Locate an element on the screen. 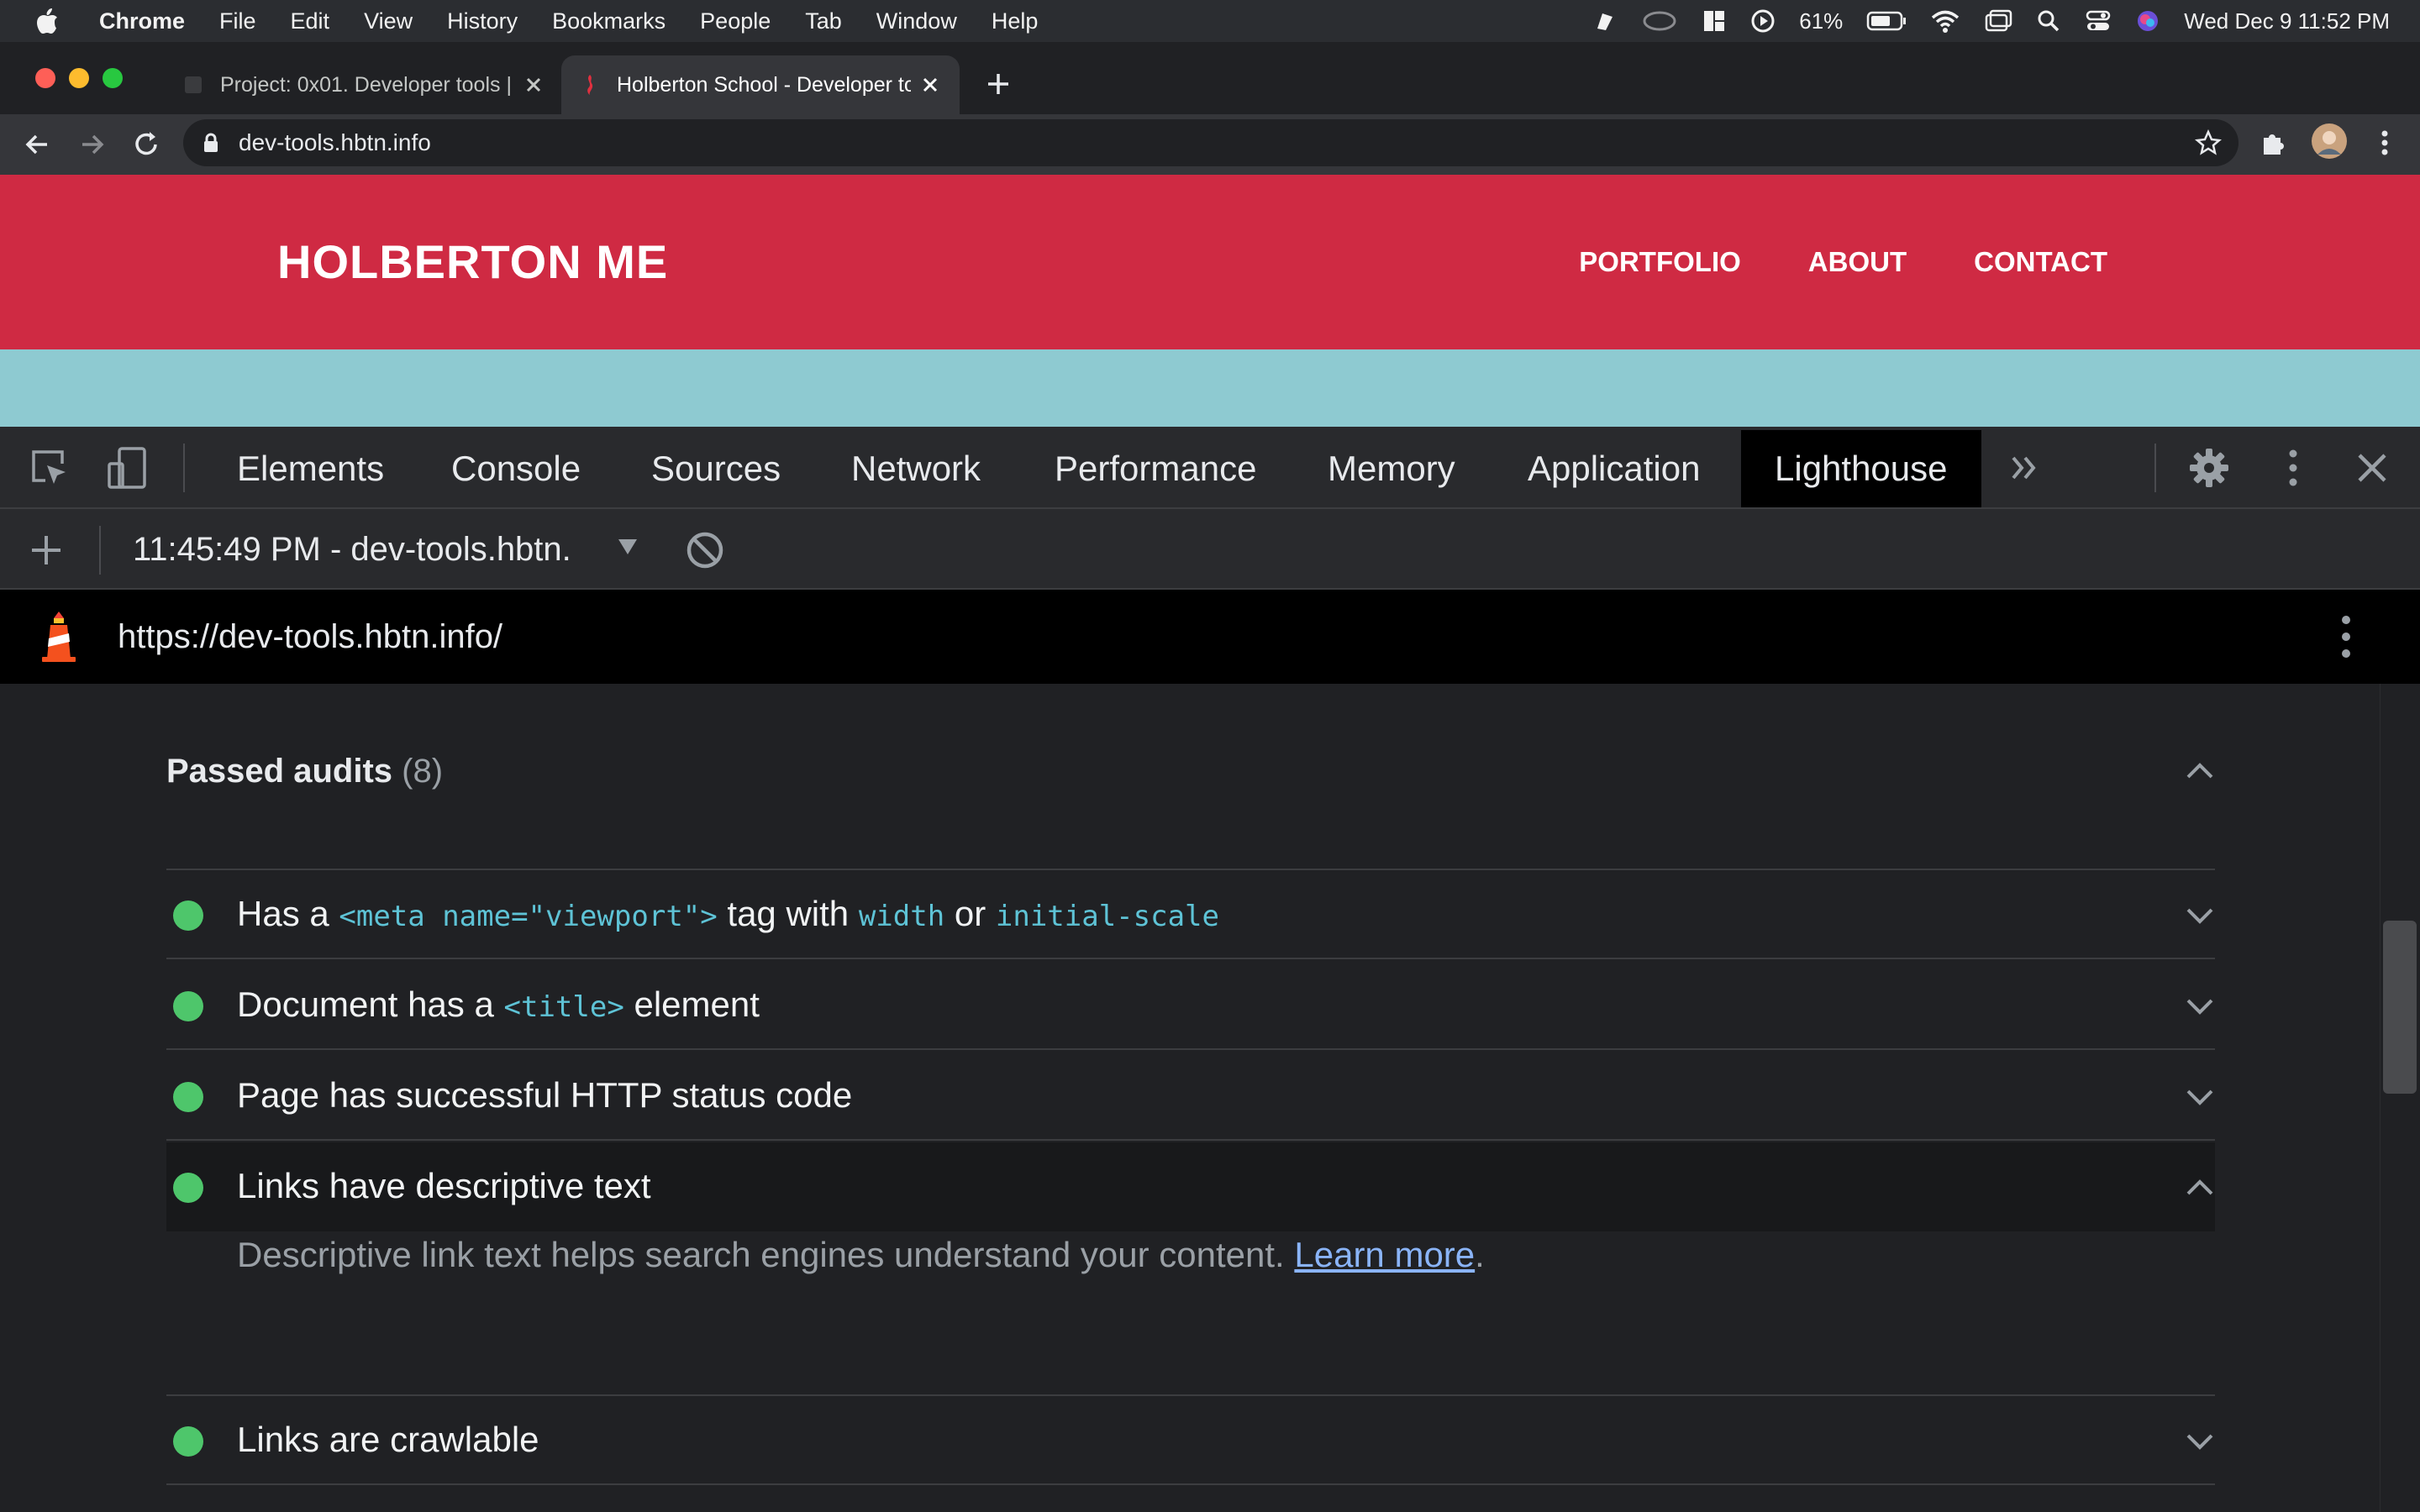 Image resolution: width=2420 pixels, height=1512 pixels. audit-title-text: tag with is located at coordinates (788, 913).